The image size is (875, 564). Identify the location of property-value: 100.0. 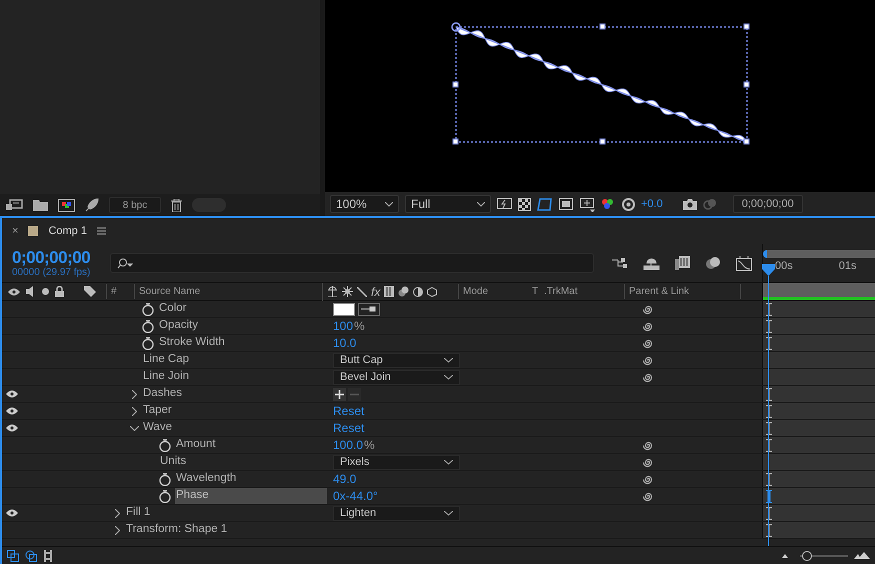
(348, 445).